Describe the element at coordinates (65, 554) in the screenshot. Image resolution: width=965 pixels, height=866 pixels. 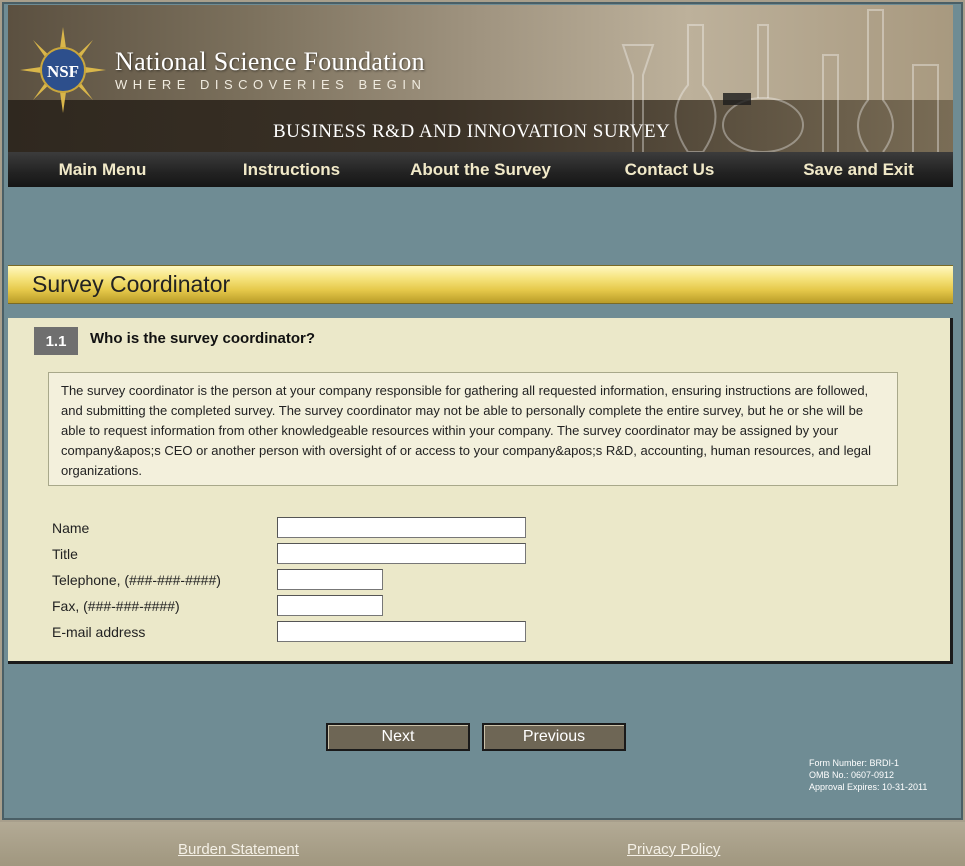
I see `title-label: Title` at that location.